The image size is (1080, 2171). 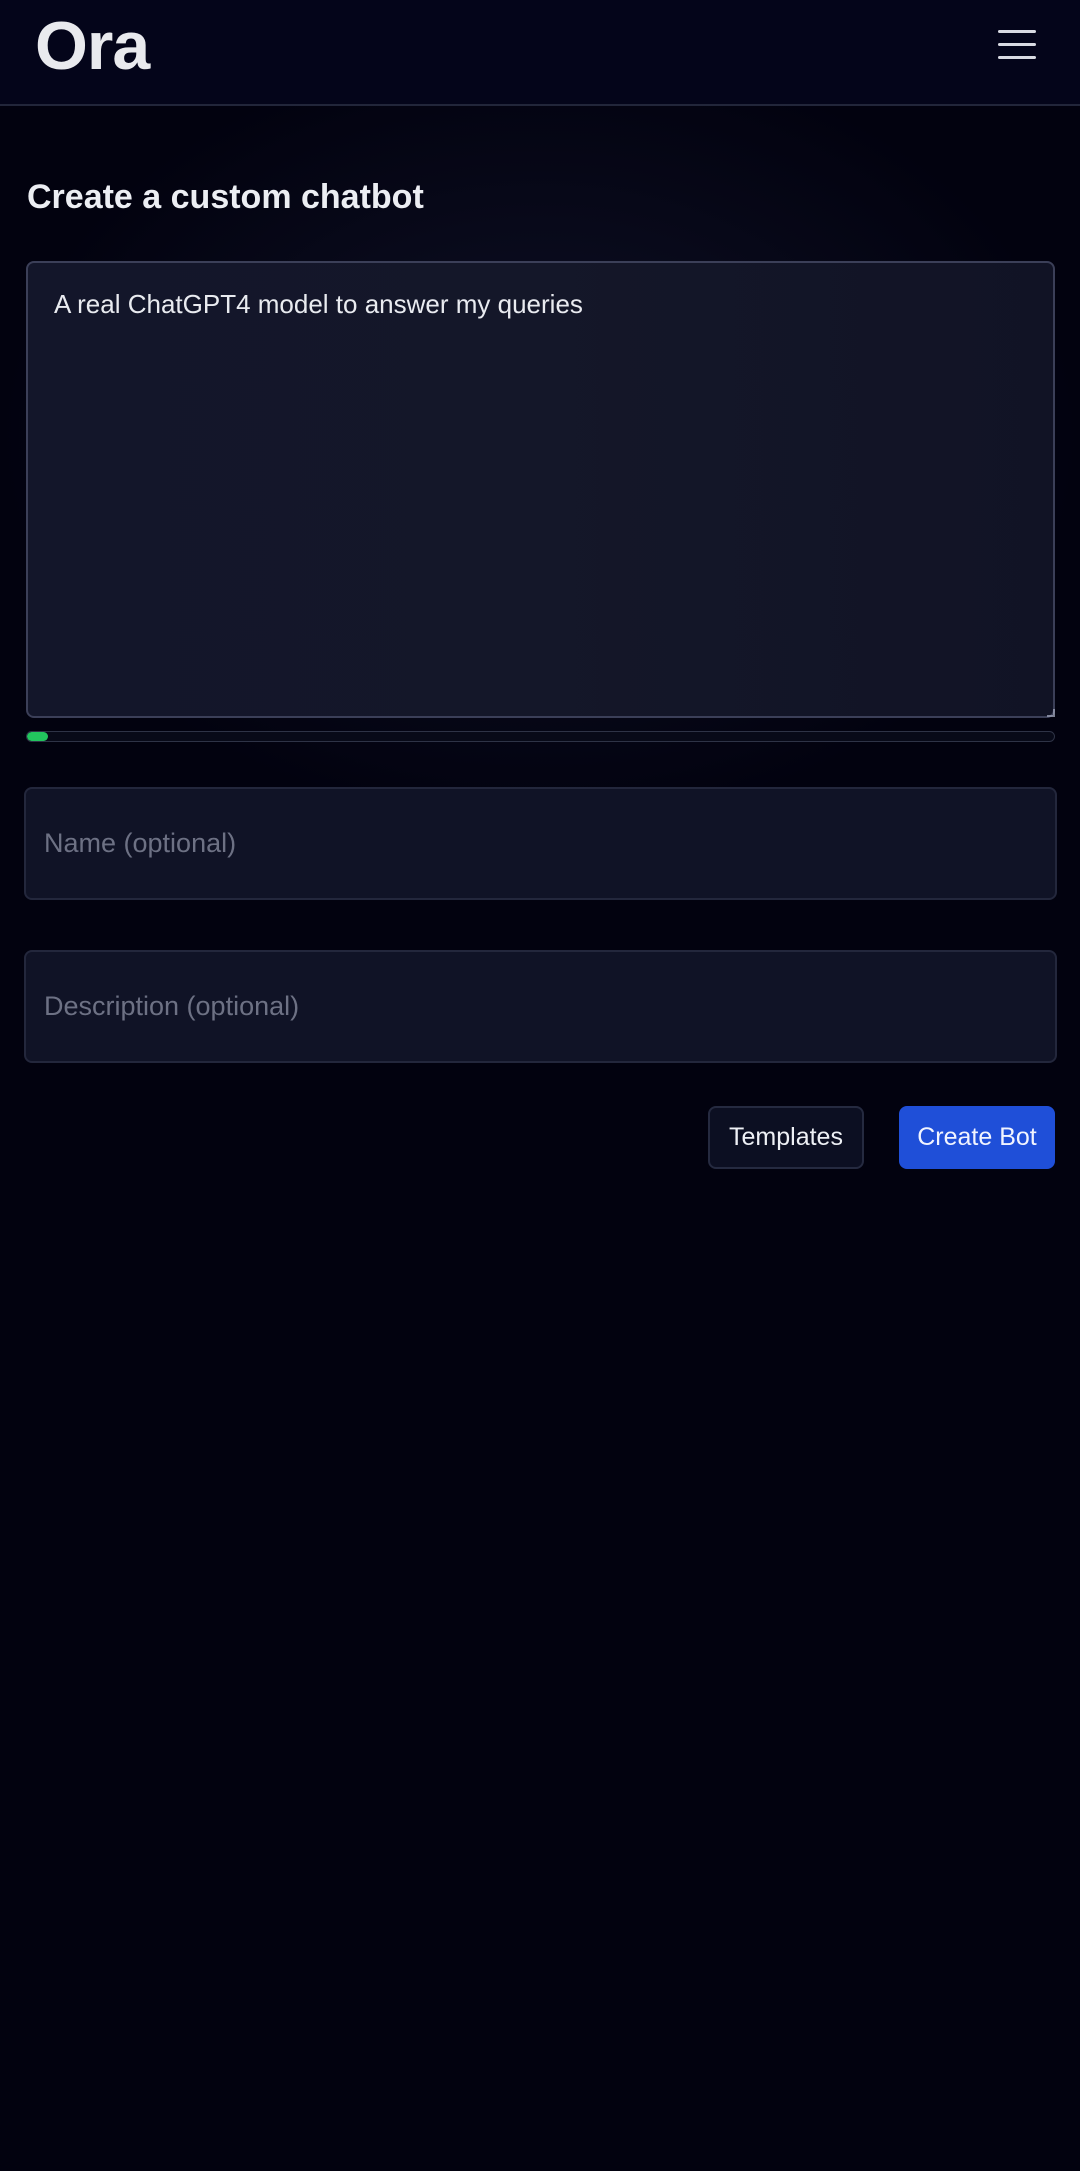 What do you see at coordinates (977, 1137) in the screenshot?
I see `create-bot-button: Create Bot` at bounding box center [977, 1137].